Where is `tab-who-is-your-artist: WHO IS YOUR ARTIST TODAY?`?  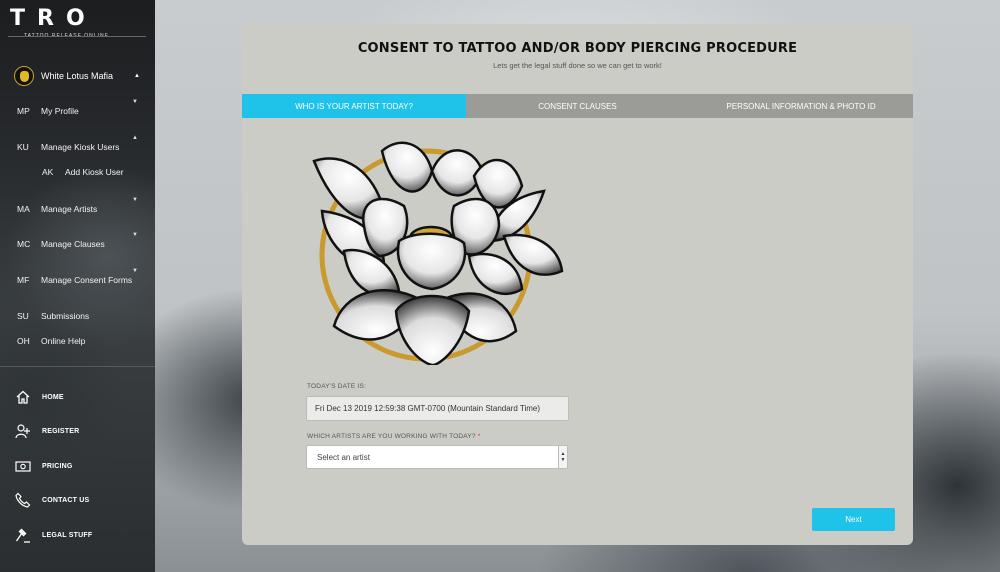
tab-who-is-your-artist: WHO IS YOUR ARTIST TODAY? is located at coordinates (354, 106).